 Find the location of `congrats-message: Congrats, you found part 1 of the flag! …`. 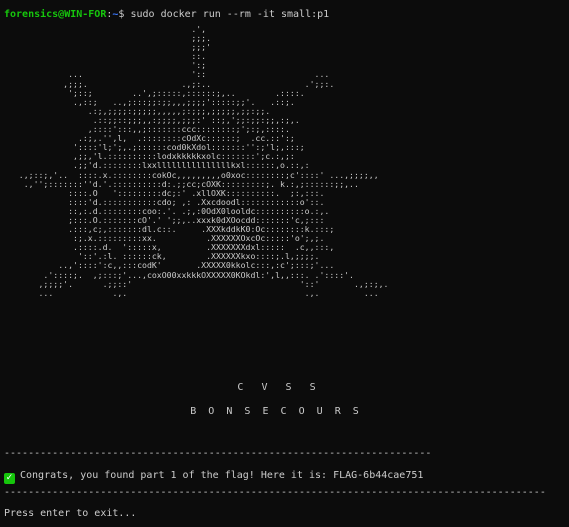

congrats-message: Congrats, you found part 1 of the flag! … is located at coordinates (222, 475).